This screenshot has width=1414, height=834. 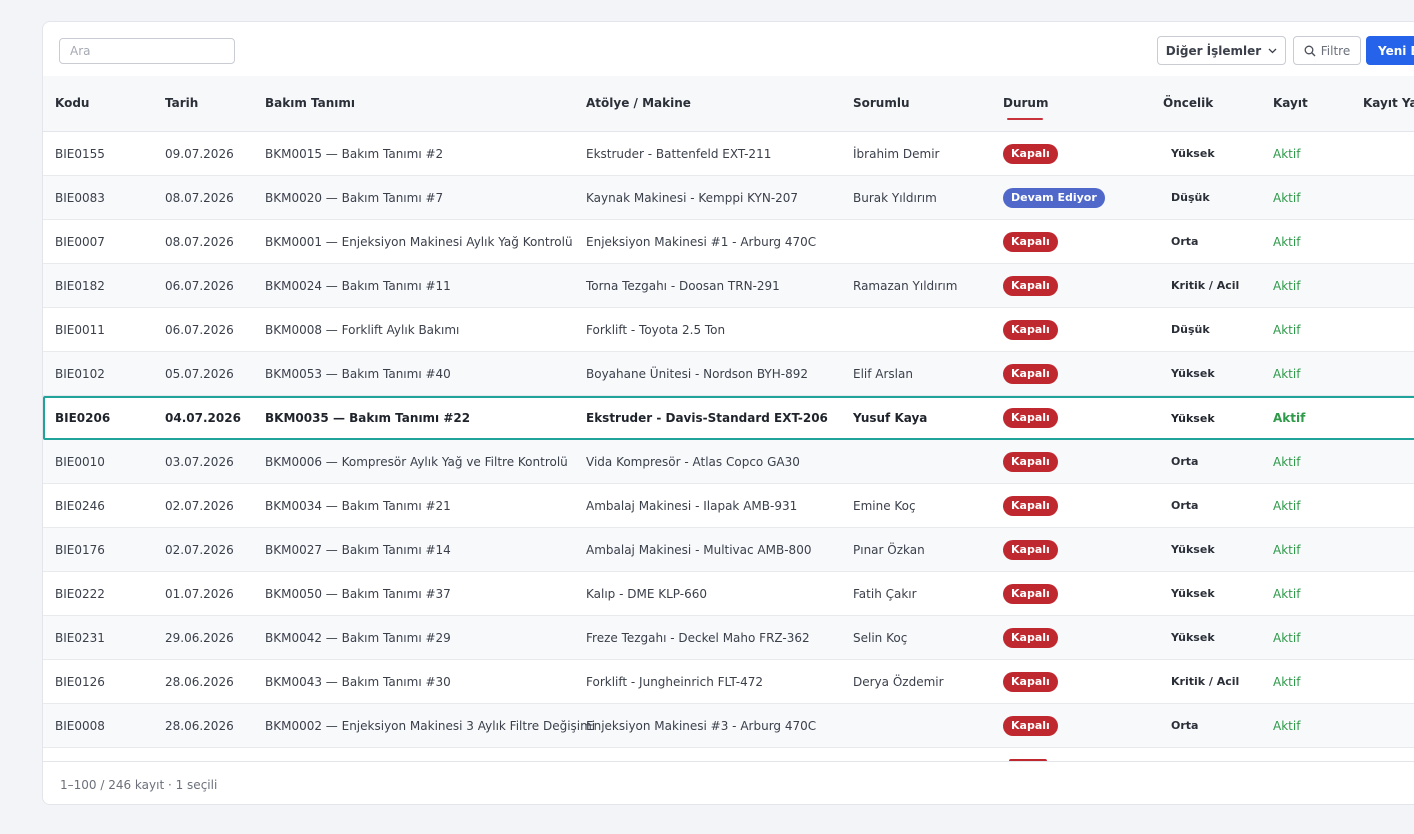 I want to click on cell-sorumlu: Pınar Özkan, so click(x=889, y=549).